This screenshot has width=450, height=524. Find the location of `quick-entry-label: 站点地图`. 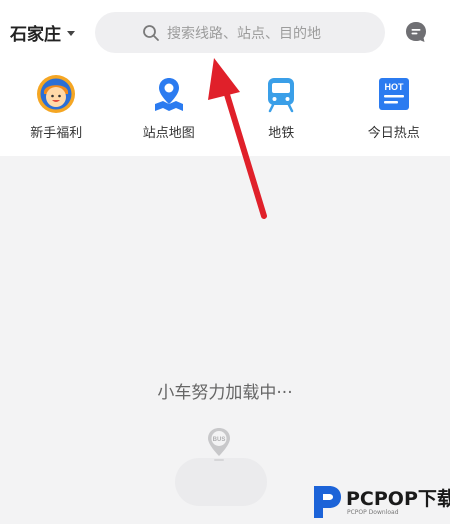

quick-entry-label: 站点地图 is located at coordinates (168, 133).